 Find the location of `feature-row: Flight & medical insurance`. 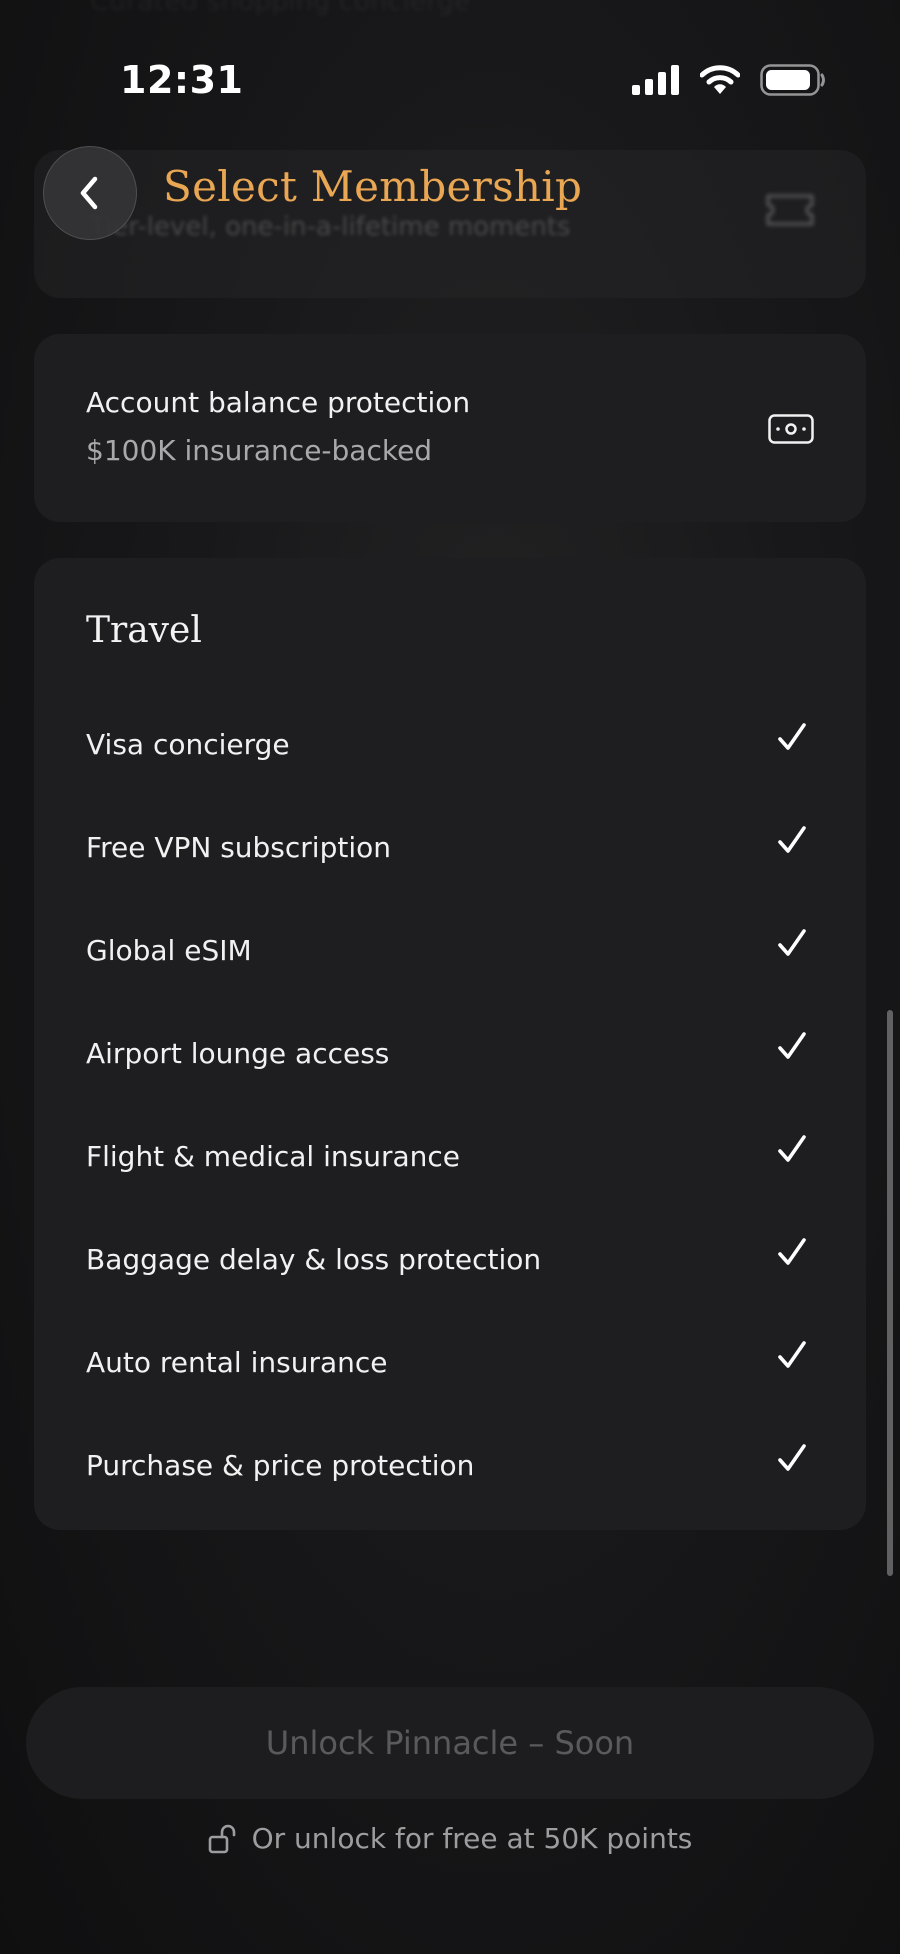

feature-row: Flight & medical insurance is located at coordinates (450, 1159).